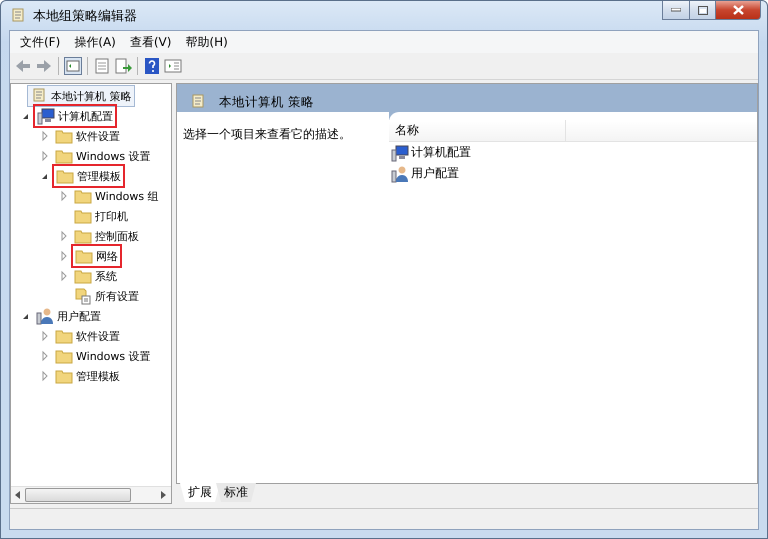 The image size is (768, 539). Describe the element at coordinates (441, 152) in the screenshot. I see `list-item: 计算机配置` at that location.